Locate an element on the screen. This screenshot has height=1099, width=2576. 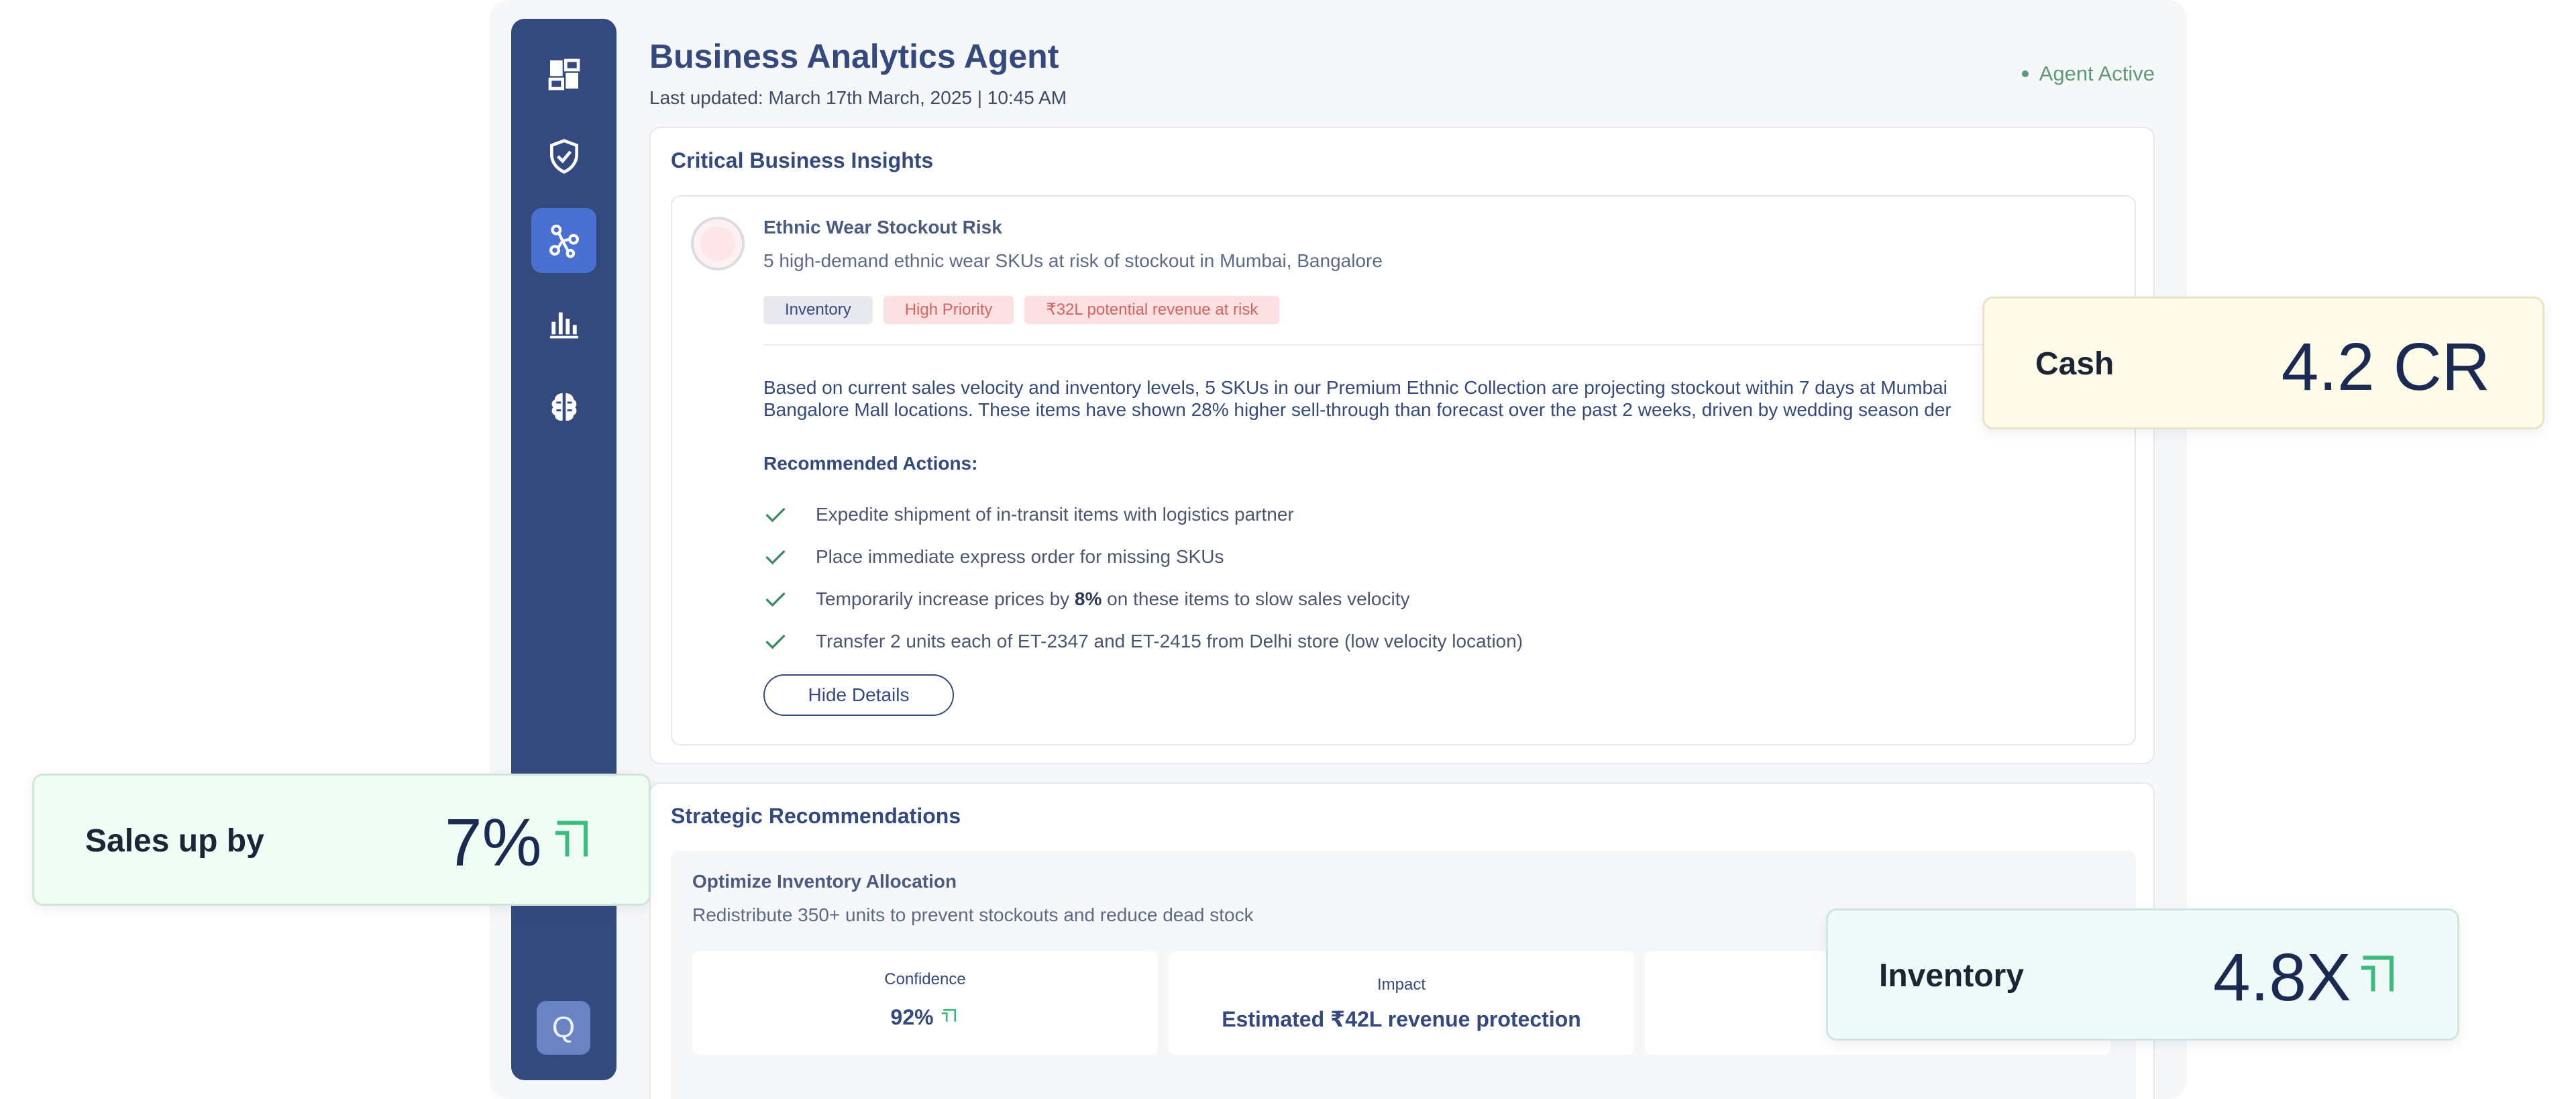
bar-chart-icon is located at coordinates (563, 325).